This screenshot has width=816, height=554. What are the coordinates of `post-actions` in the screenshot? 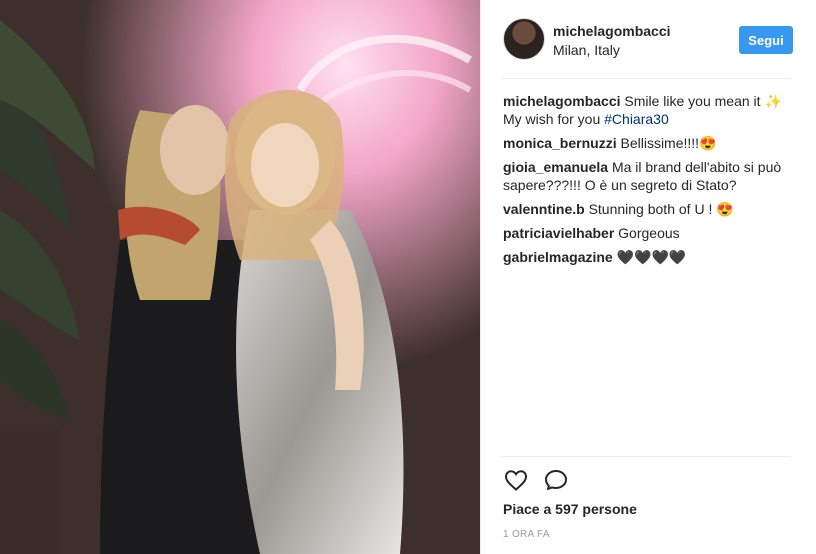 It's located at (553, 481).